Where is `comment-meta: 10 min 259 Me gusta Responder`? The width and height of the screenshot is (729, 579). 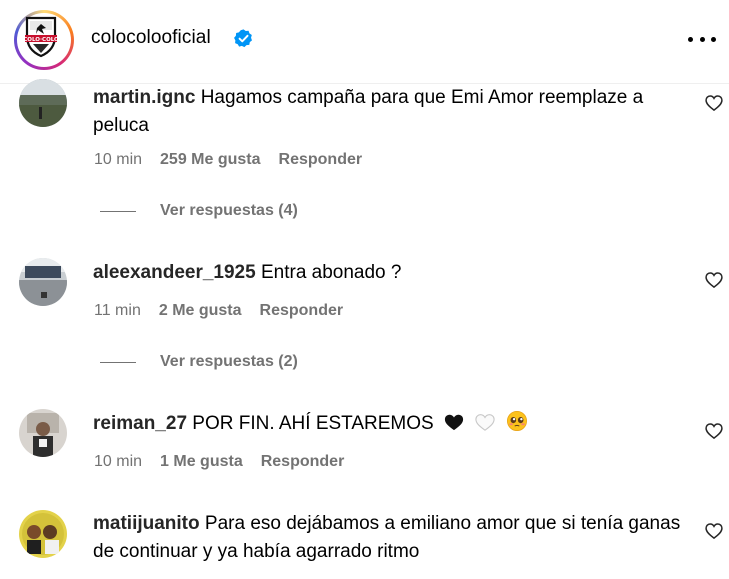
comment-meta: 10 min 259 Me gusta Responder is located at coordinates (228, 160).